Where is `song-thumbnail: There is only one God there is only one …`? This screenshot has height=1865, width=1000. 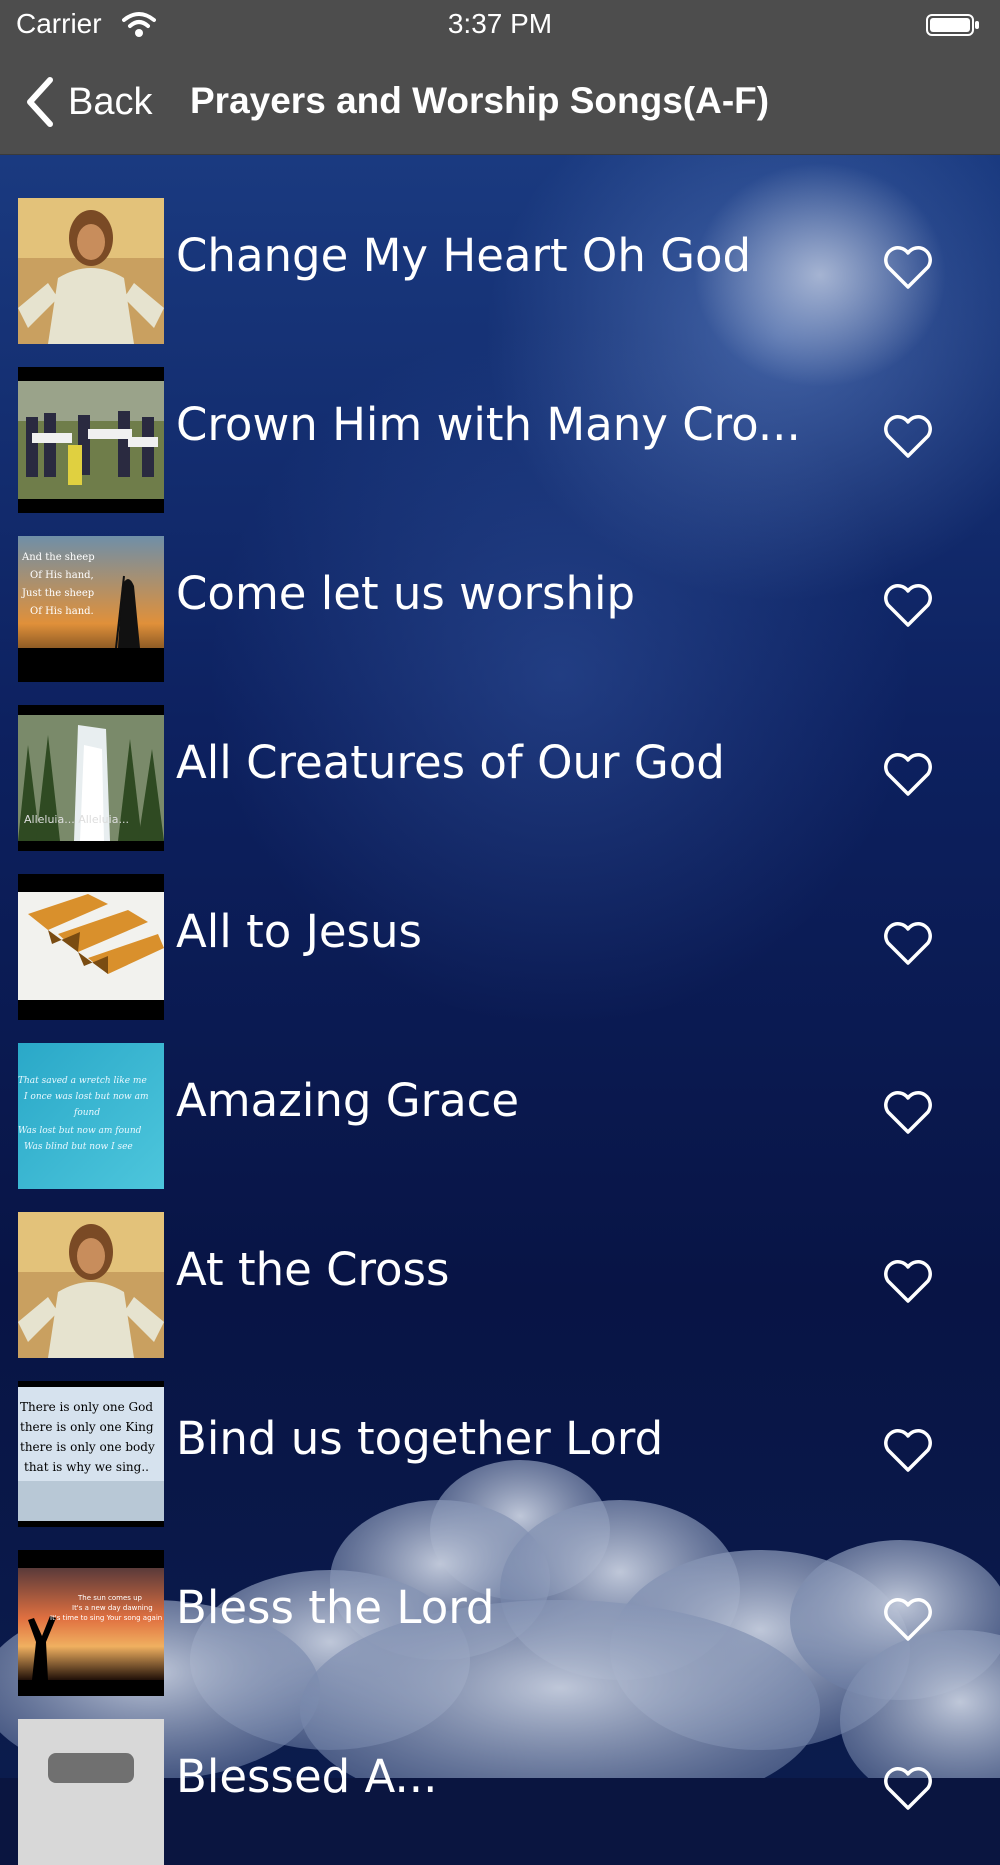
song-thumbnail: There is only one God there is only one … is located at coordinates (91, 1454).